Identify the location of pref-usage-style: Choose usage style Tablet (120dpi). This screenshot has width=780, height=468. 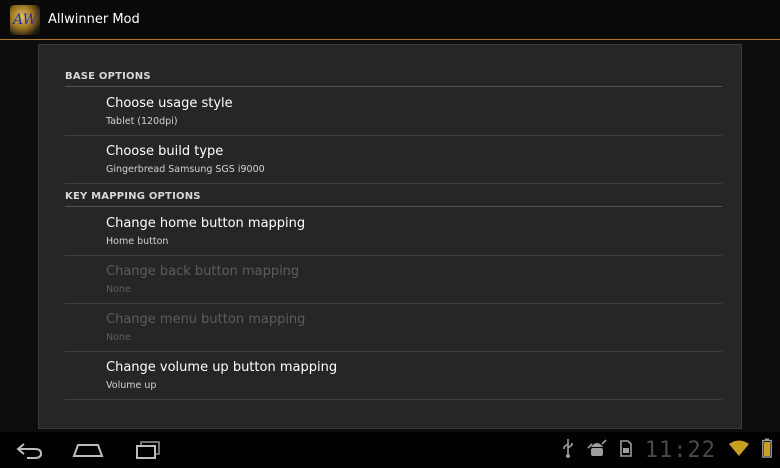
(393, 112).